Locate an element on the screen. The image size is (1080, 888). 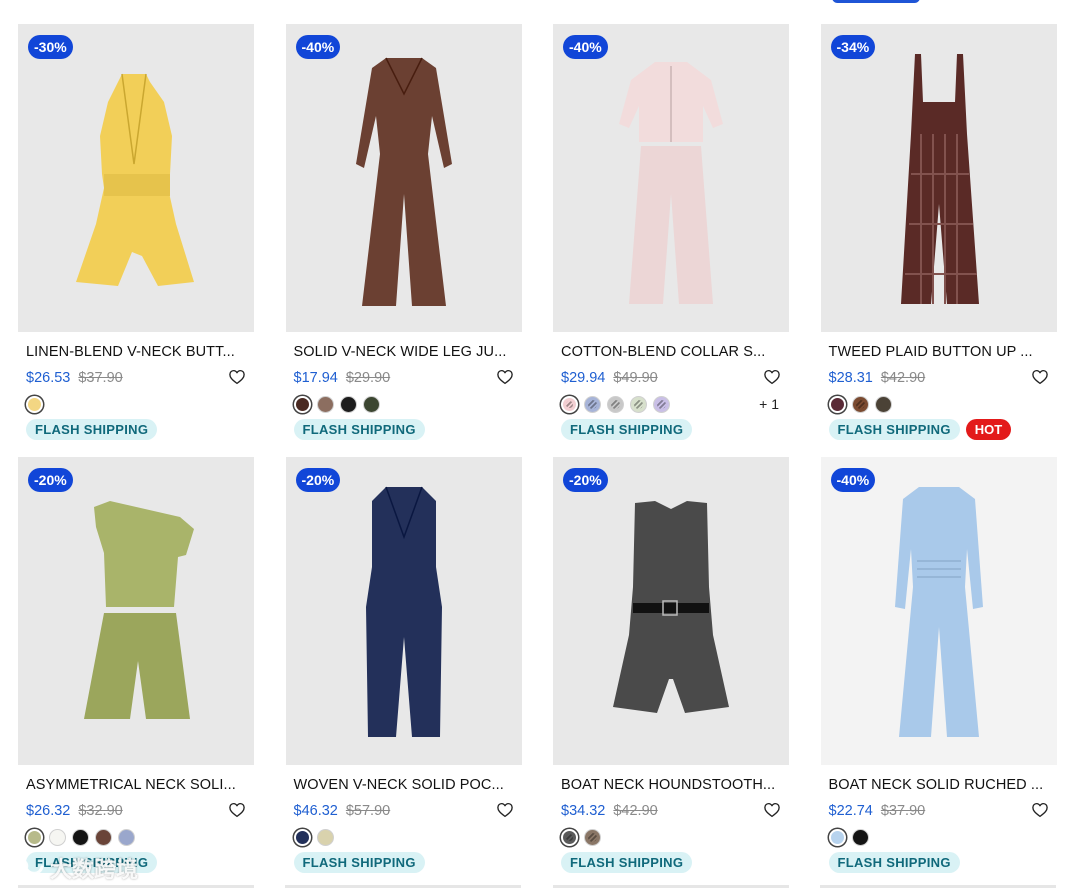
hot-badge: HOT is located at coordinates (988, 429).